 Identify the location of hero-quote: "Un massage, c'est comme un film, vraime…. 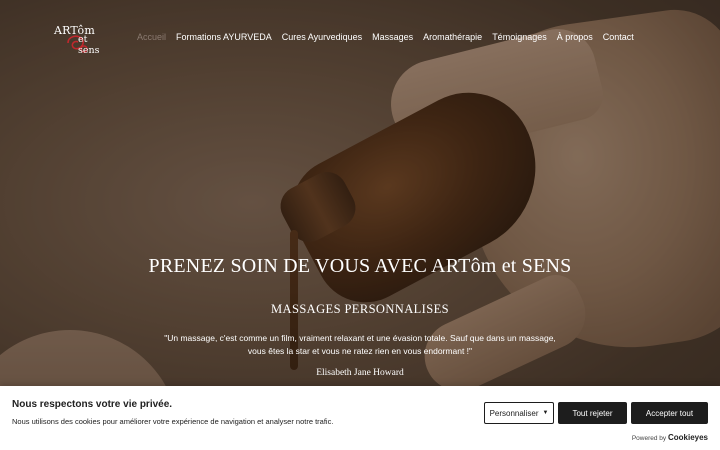
(360, 344).